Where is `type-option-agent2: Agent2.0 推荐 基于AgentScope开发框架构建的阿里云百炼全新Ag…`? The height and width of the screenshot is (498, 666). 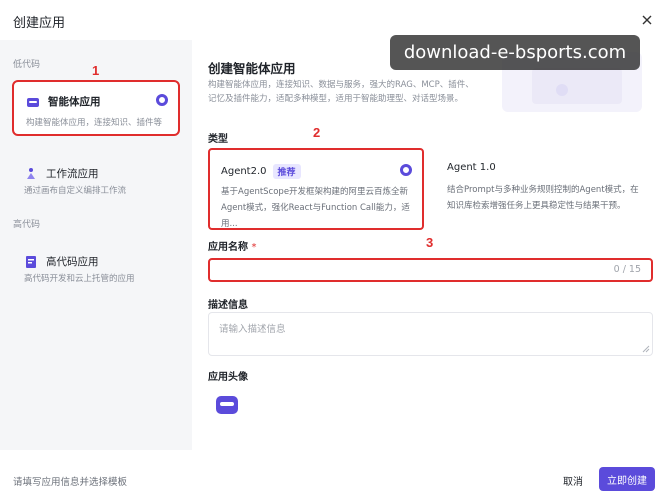
type-option-agent2: Agent2.0 推荐 基于AgentScope开发框架构建的阿里云百炼全新Ag… is located at coordinates (316, 189).